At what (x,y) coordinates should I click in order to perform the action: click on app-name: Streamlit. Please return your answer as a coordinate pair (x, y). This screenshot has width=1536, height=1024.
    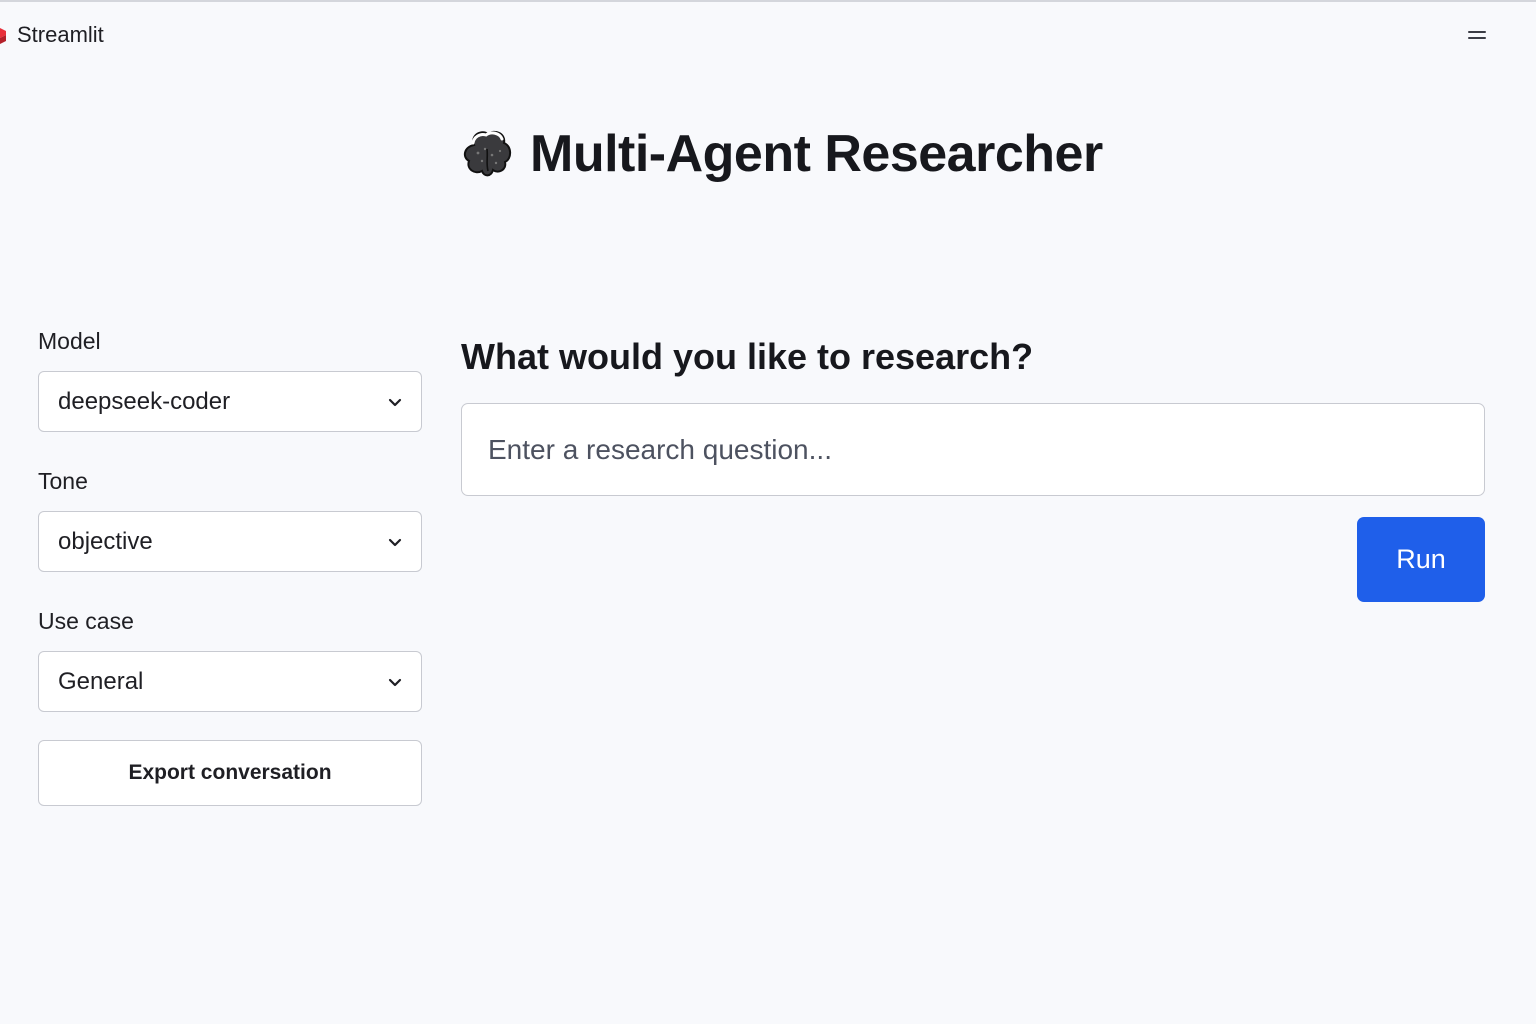
    Looking at the image, I should click on (60, 34).